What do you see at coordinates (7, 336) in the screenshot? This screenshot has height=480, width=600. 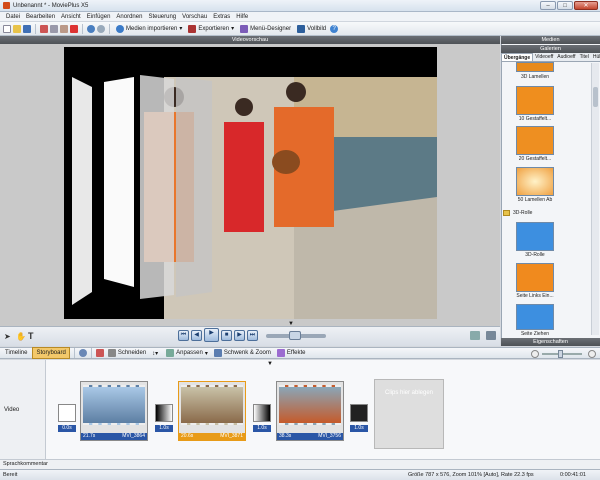 I see `pointer-tool-icon: ➤` at bounding box center [7, 336].